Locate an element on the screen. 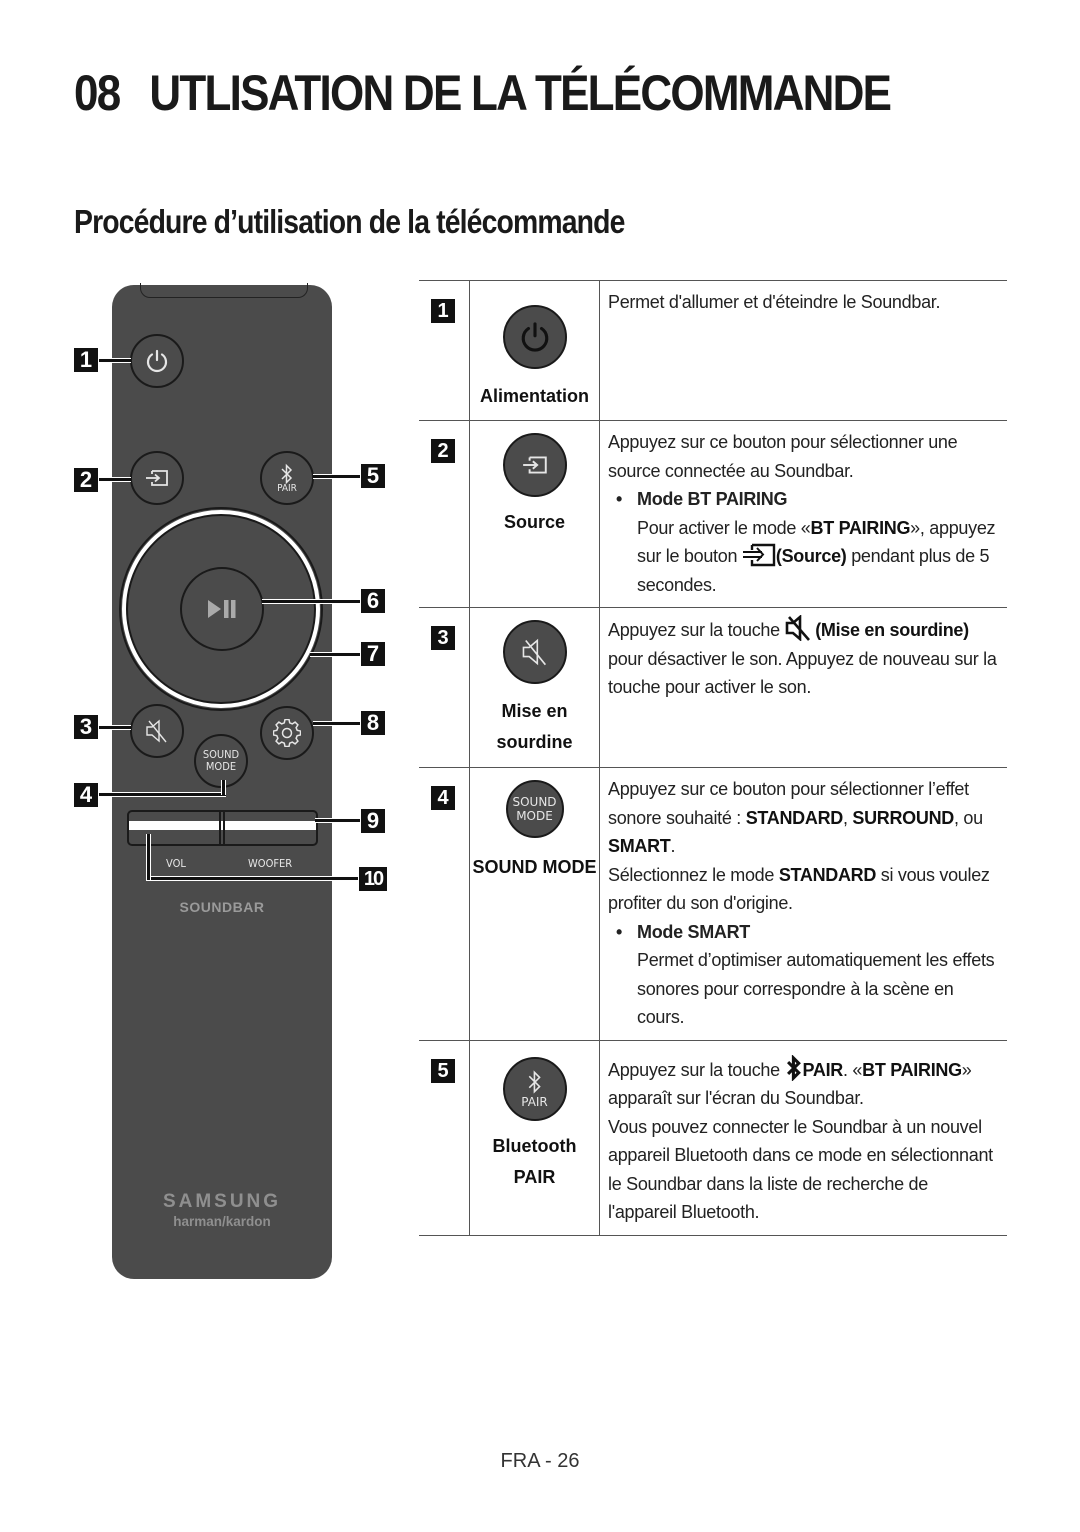 Image resolution: width=1080 pixels, height=1532 pixels. leader-4-vertical is located at coordinates (223, 787).